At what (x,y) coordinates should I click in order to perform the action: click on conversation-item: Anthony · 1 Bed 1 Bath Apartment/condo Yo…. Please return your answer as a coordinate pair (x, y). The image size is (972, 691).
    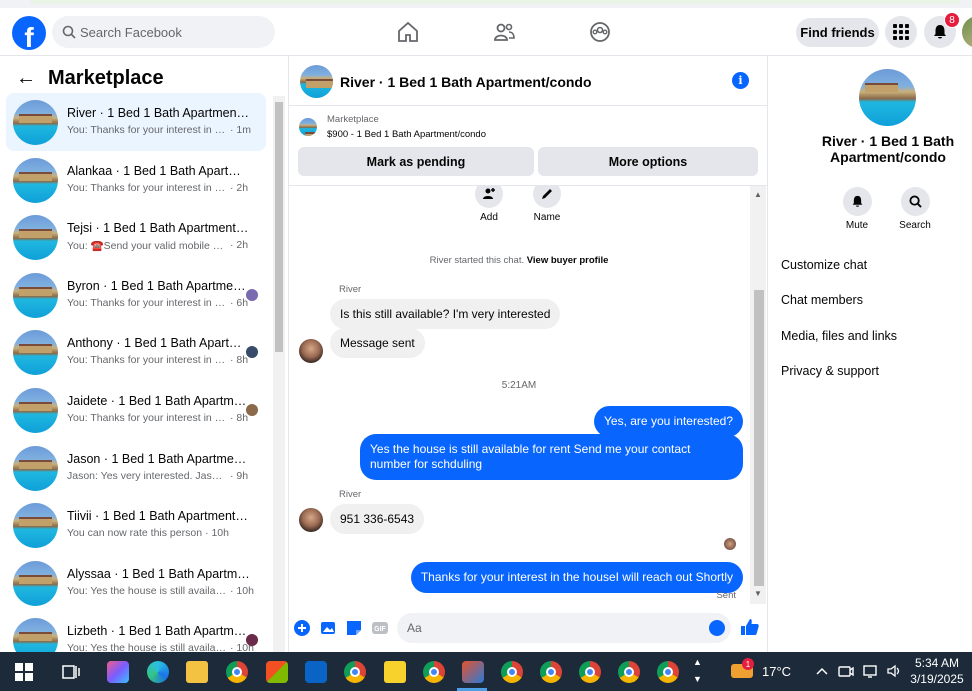
    Looking at the image, I should click on (136, 352).